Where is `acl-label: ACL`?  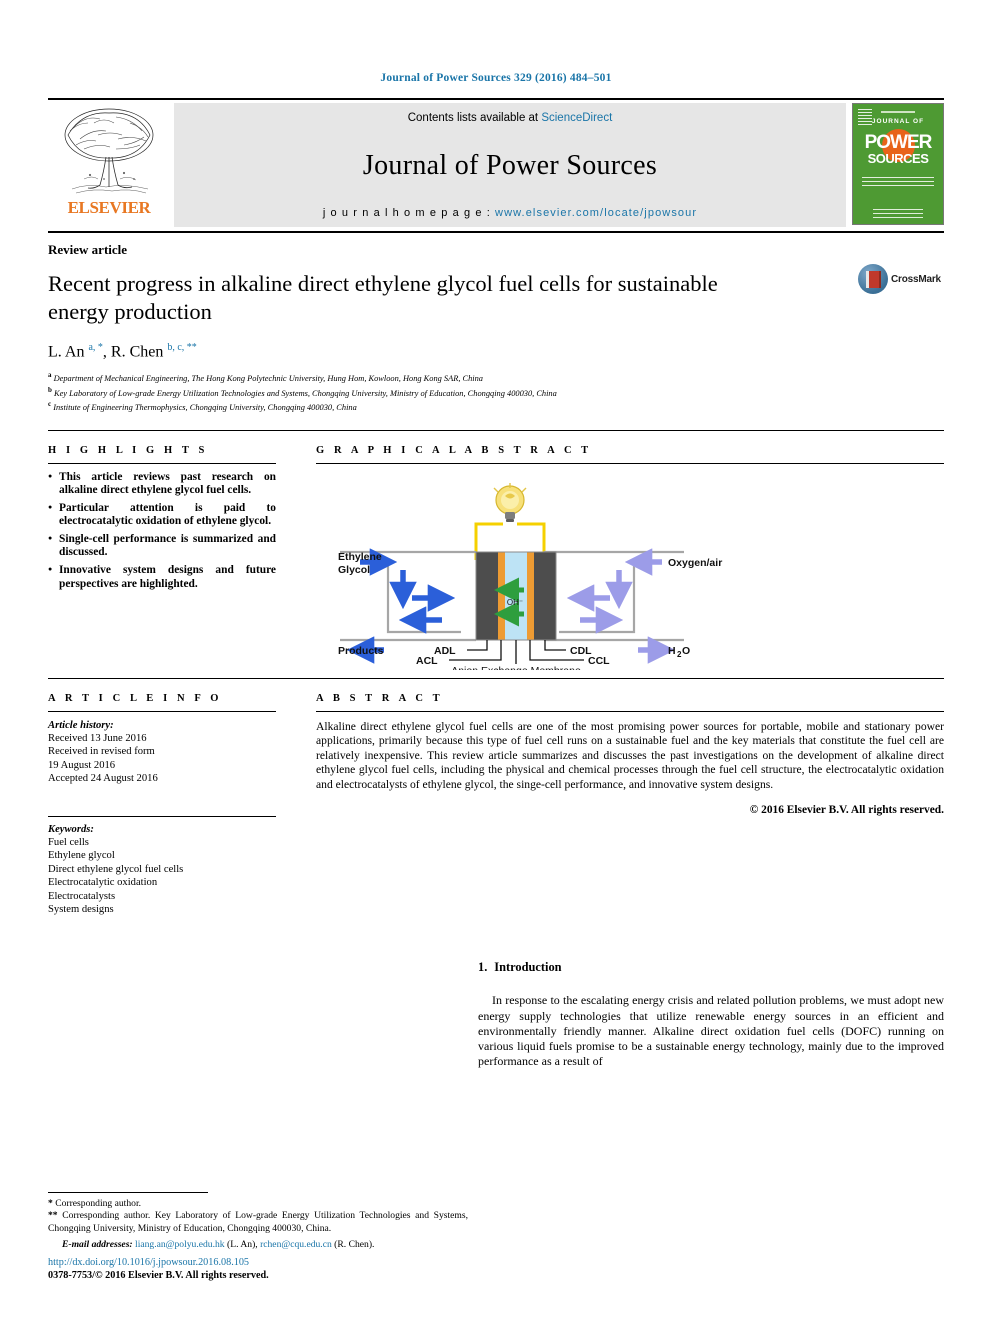 acl-label: ACL is located at coordinates (427, 661).